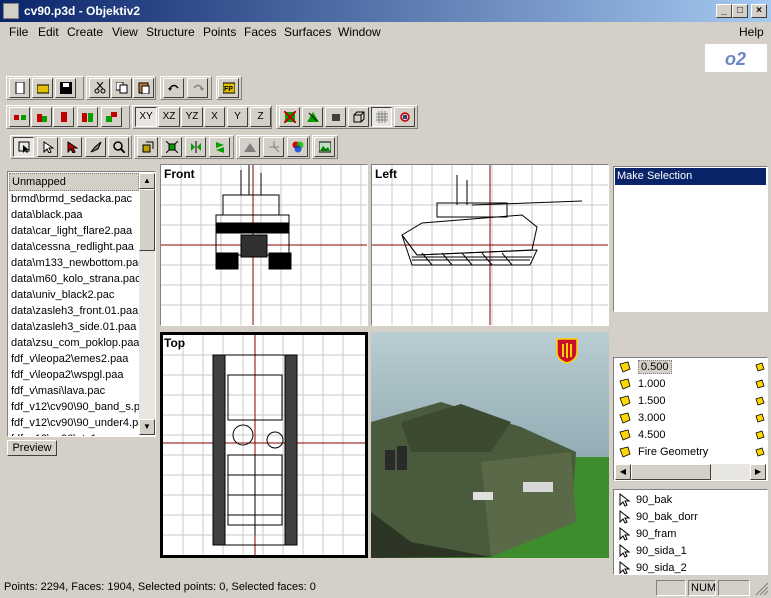  Describe the element at coordinates (690, 176) in the screenshot. I see `make-selection-item: Make Selection` at that location.